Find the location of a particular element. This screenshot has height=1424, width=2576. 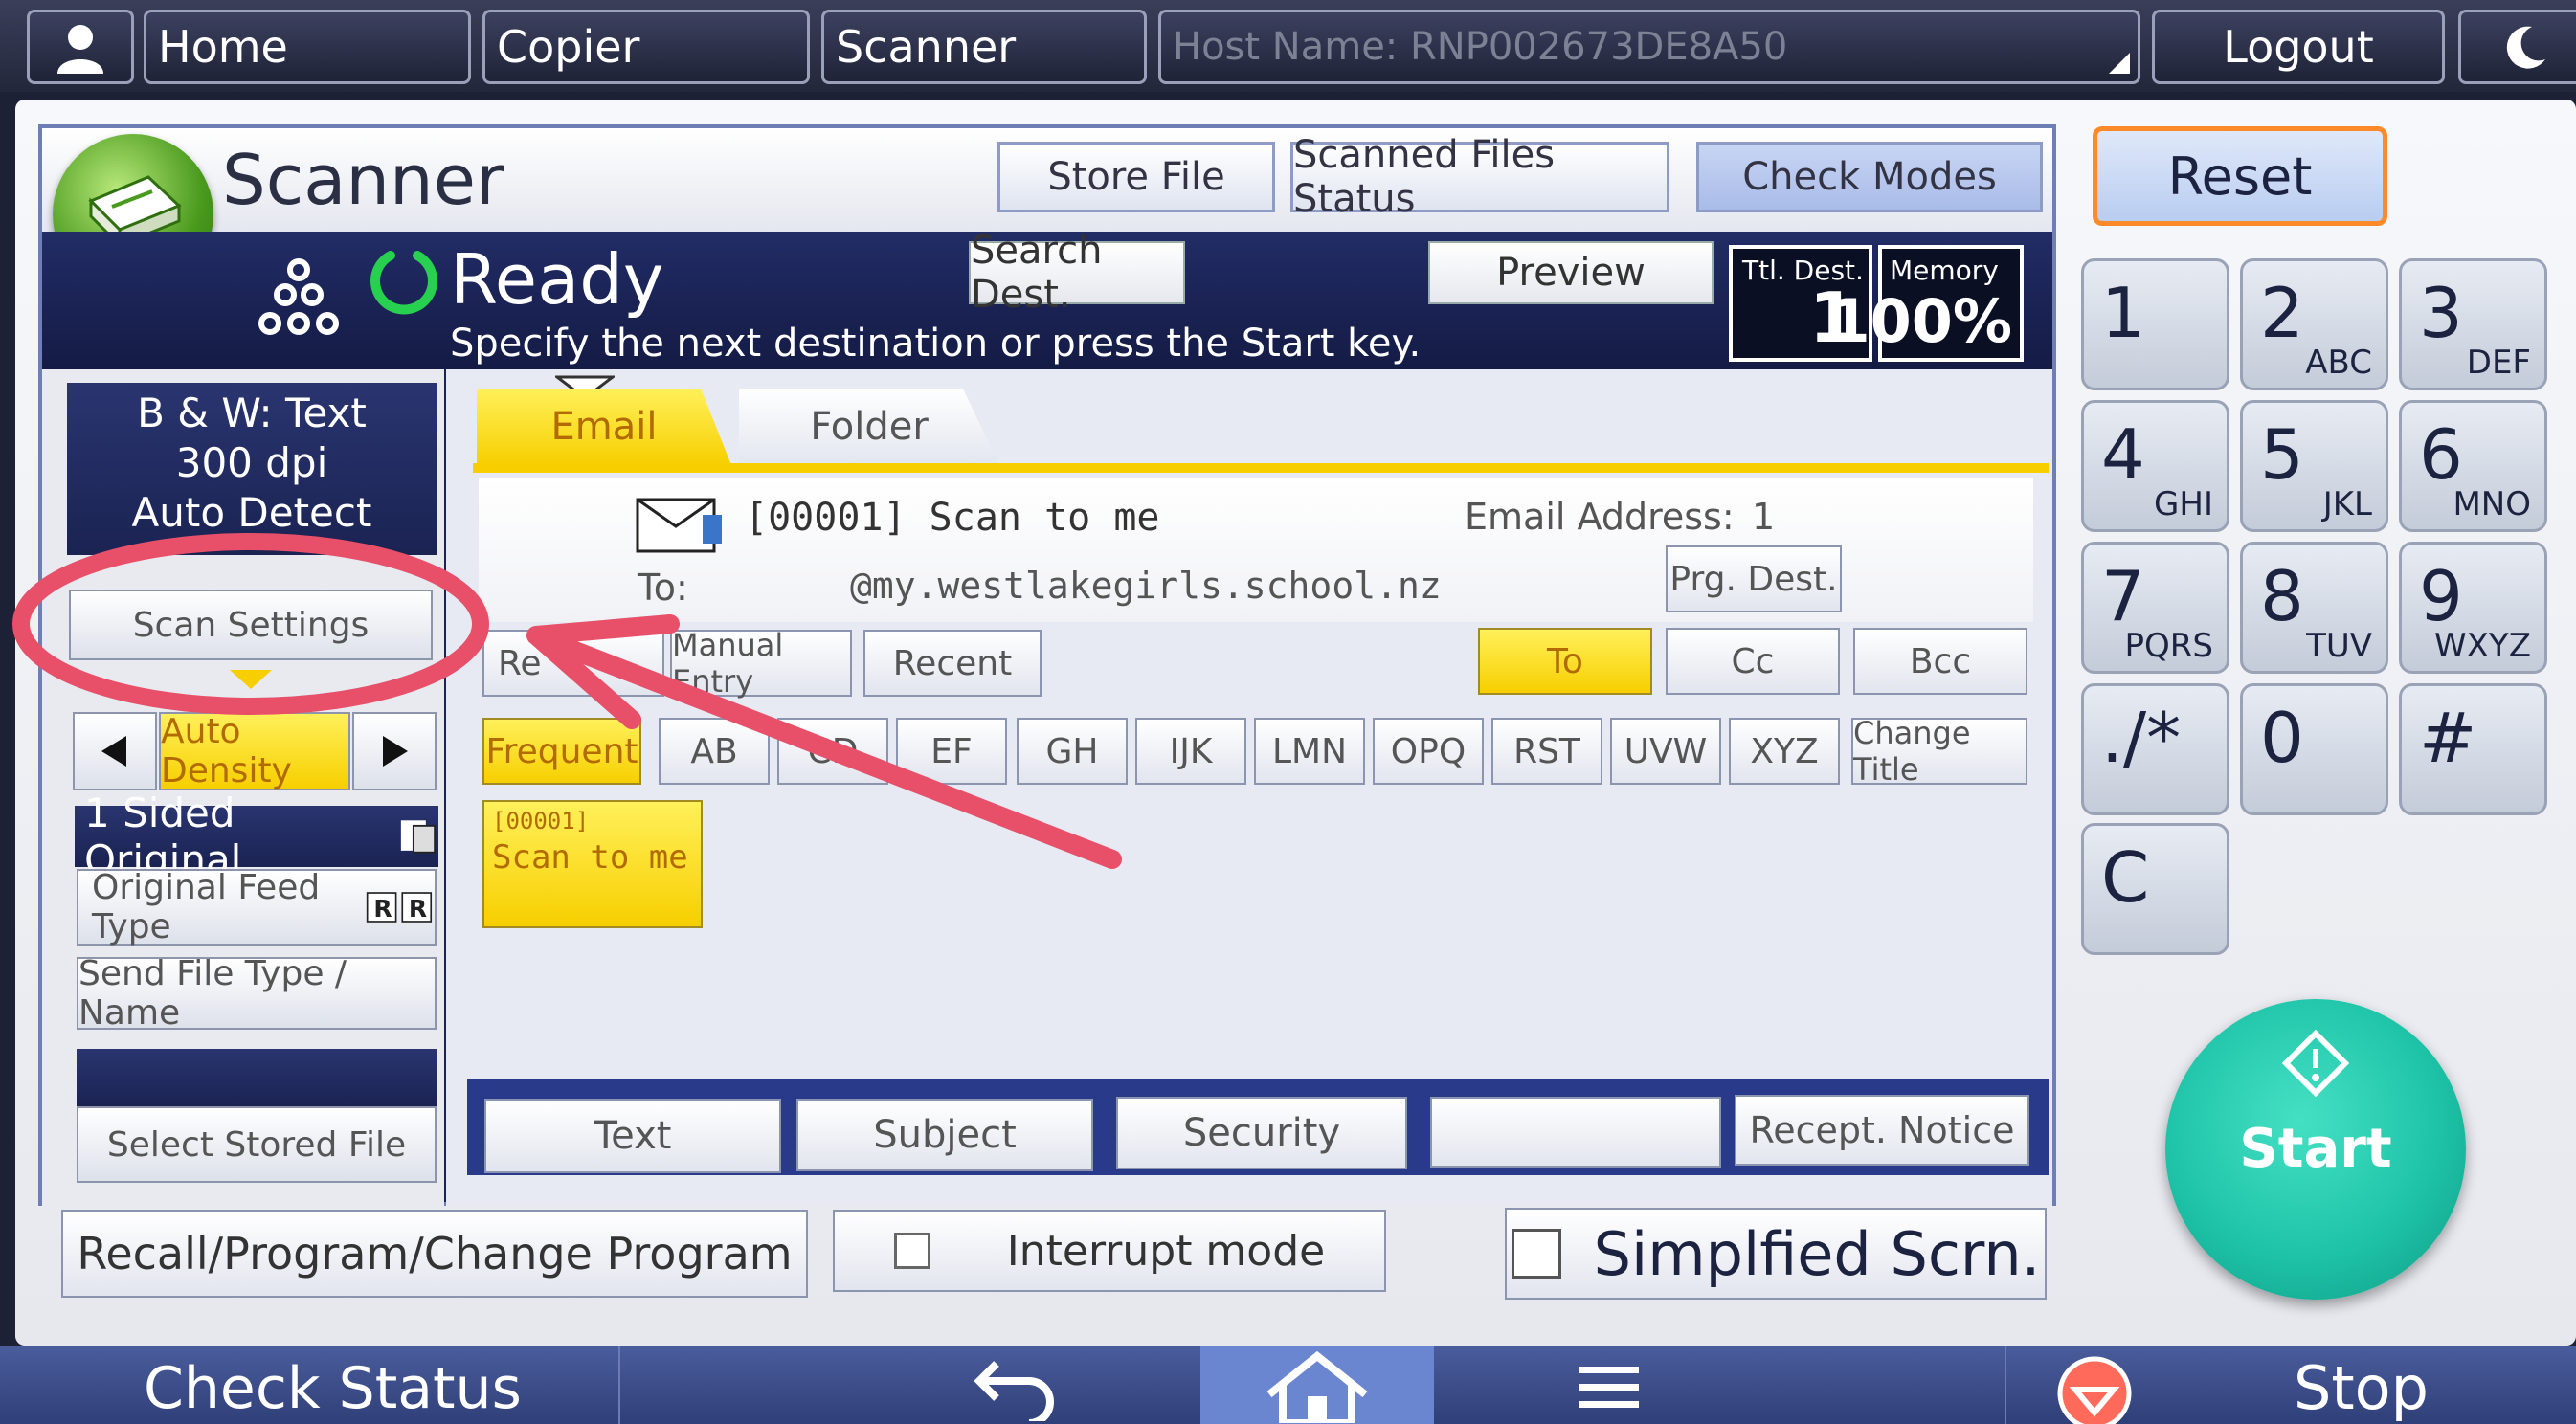

menu-icon is located at coordinates (1609, 1388).